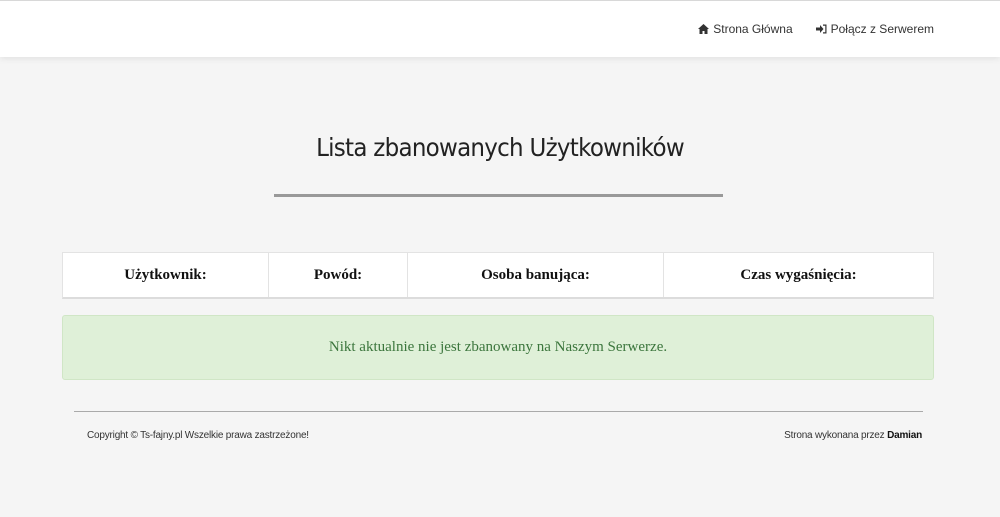  Describe the element at coordinates (498, 195) in the screenshot. I see `title-divider` at that location.